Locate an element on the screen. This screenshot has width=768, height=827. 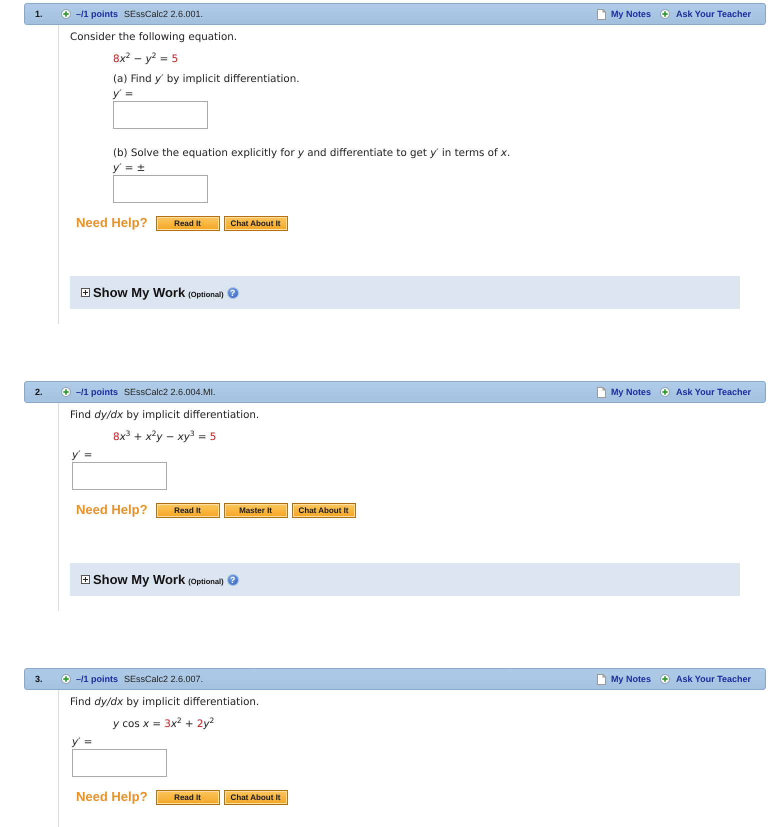
equation: 8x$^{2}$ − y$^{2}$ = 5 is located at coordinates (145, 59).